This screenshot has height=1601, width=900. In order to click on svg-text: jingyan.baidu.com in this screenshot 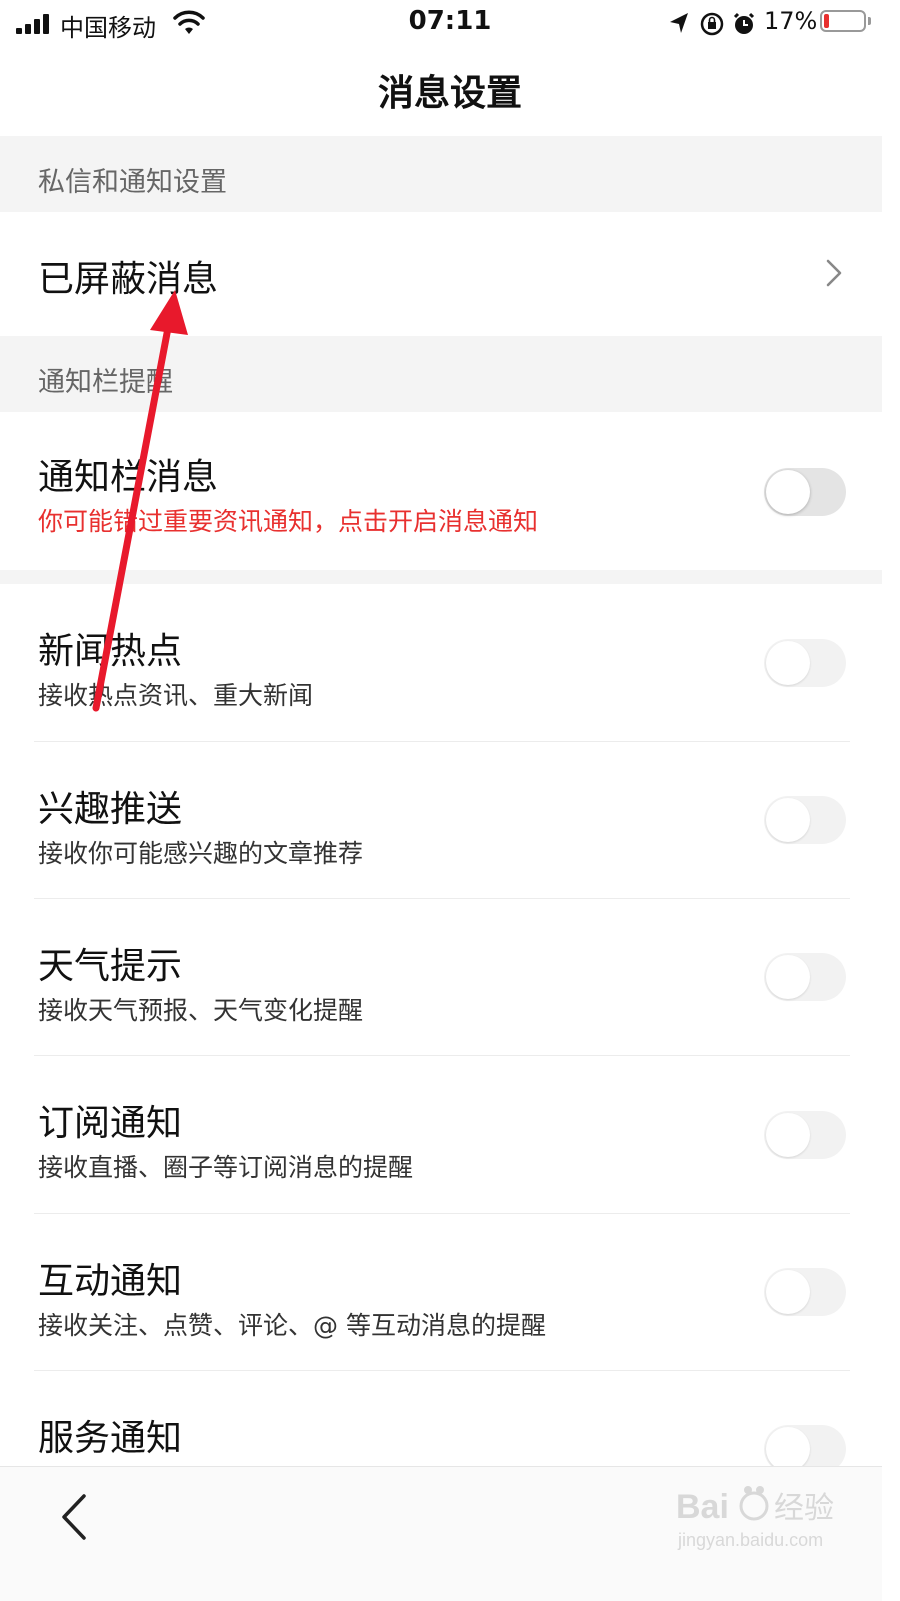, I will do `click(750, 1540)`.